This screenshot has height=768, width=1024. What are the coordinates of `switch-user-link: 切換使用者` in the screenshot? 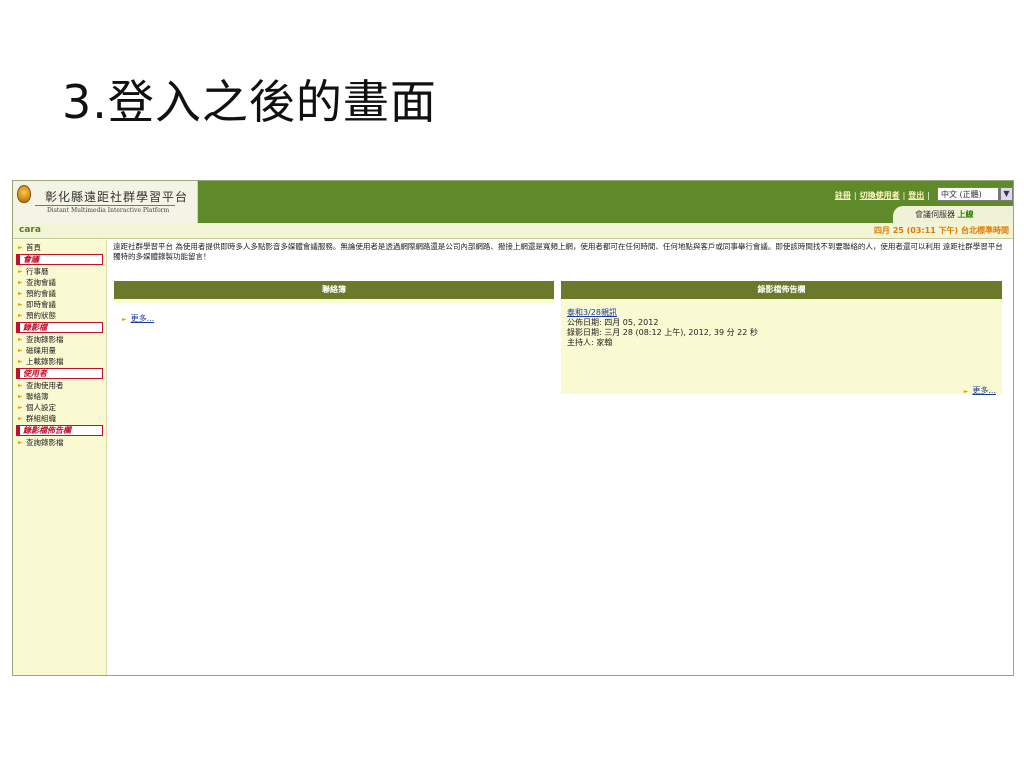 It's located at (880, 195).